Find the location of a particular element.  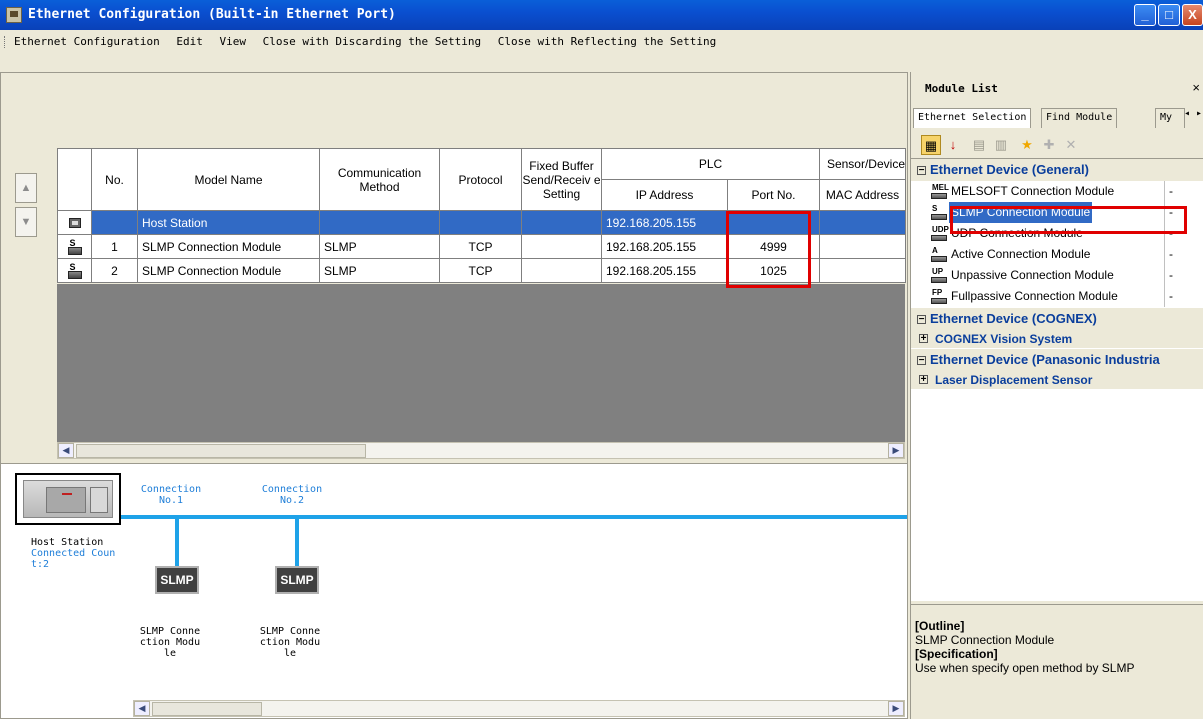

diagram-scroll-left-button: ◀ is located at coordinates (142, 708).